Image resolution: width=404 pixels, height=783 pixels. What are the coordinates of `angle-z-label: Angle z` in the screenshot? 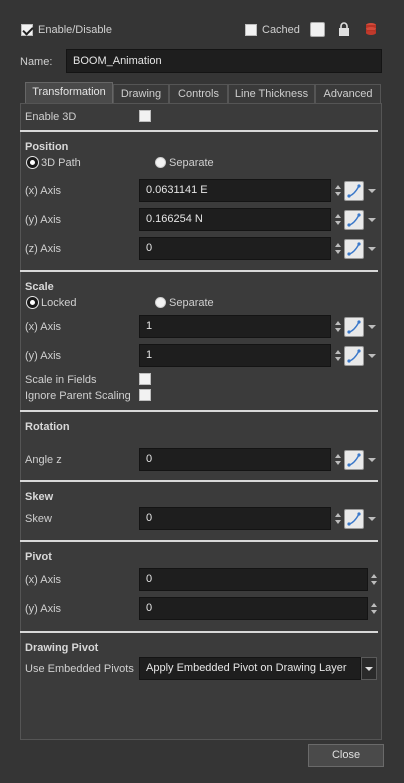 It's located at (43, 460).